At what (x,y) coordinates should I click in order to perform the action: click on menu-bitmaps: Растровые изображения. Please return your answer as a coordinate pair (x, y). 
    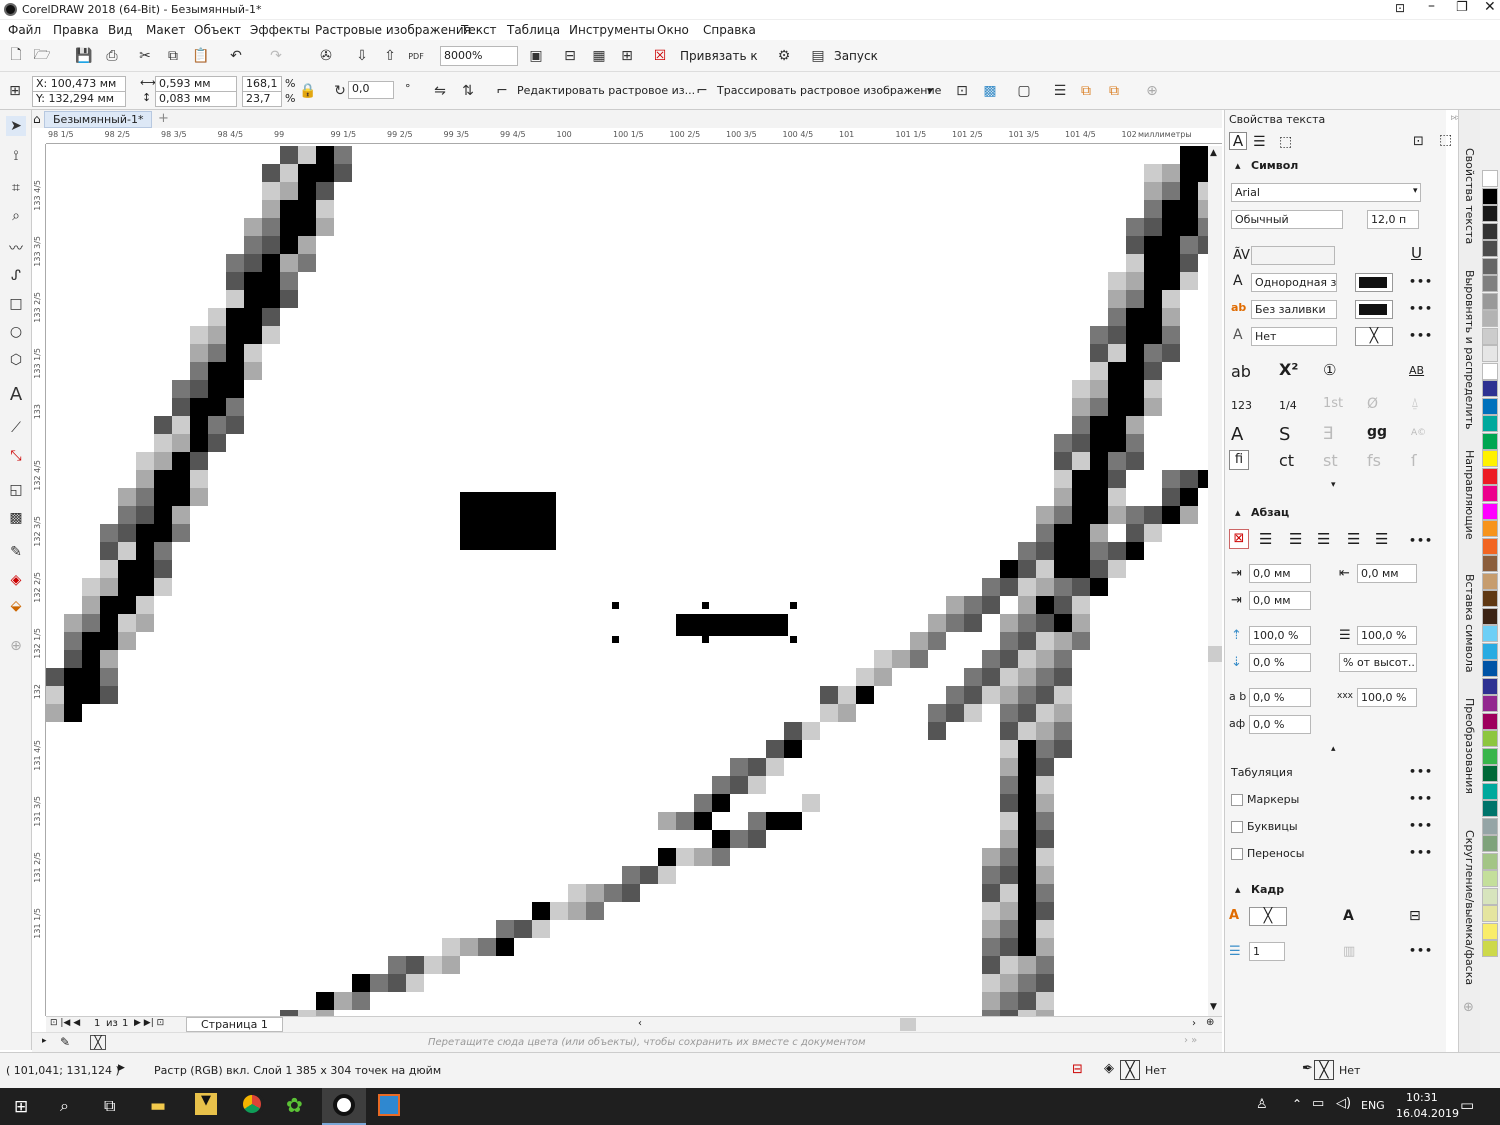
    Looking at the image, I should click on (393, 30).